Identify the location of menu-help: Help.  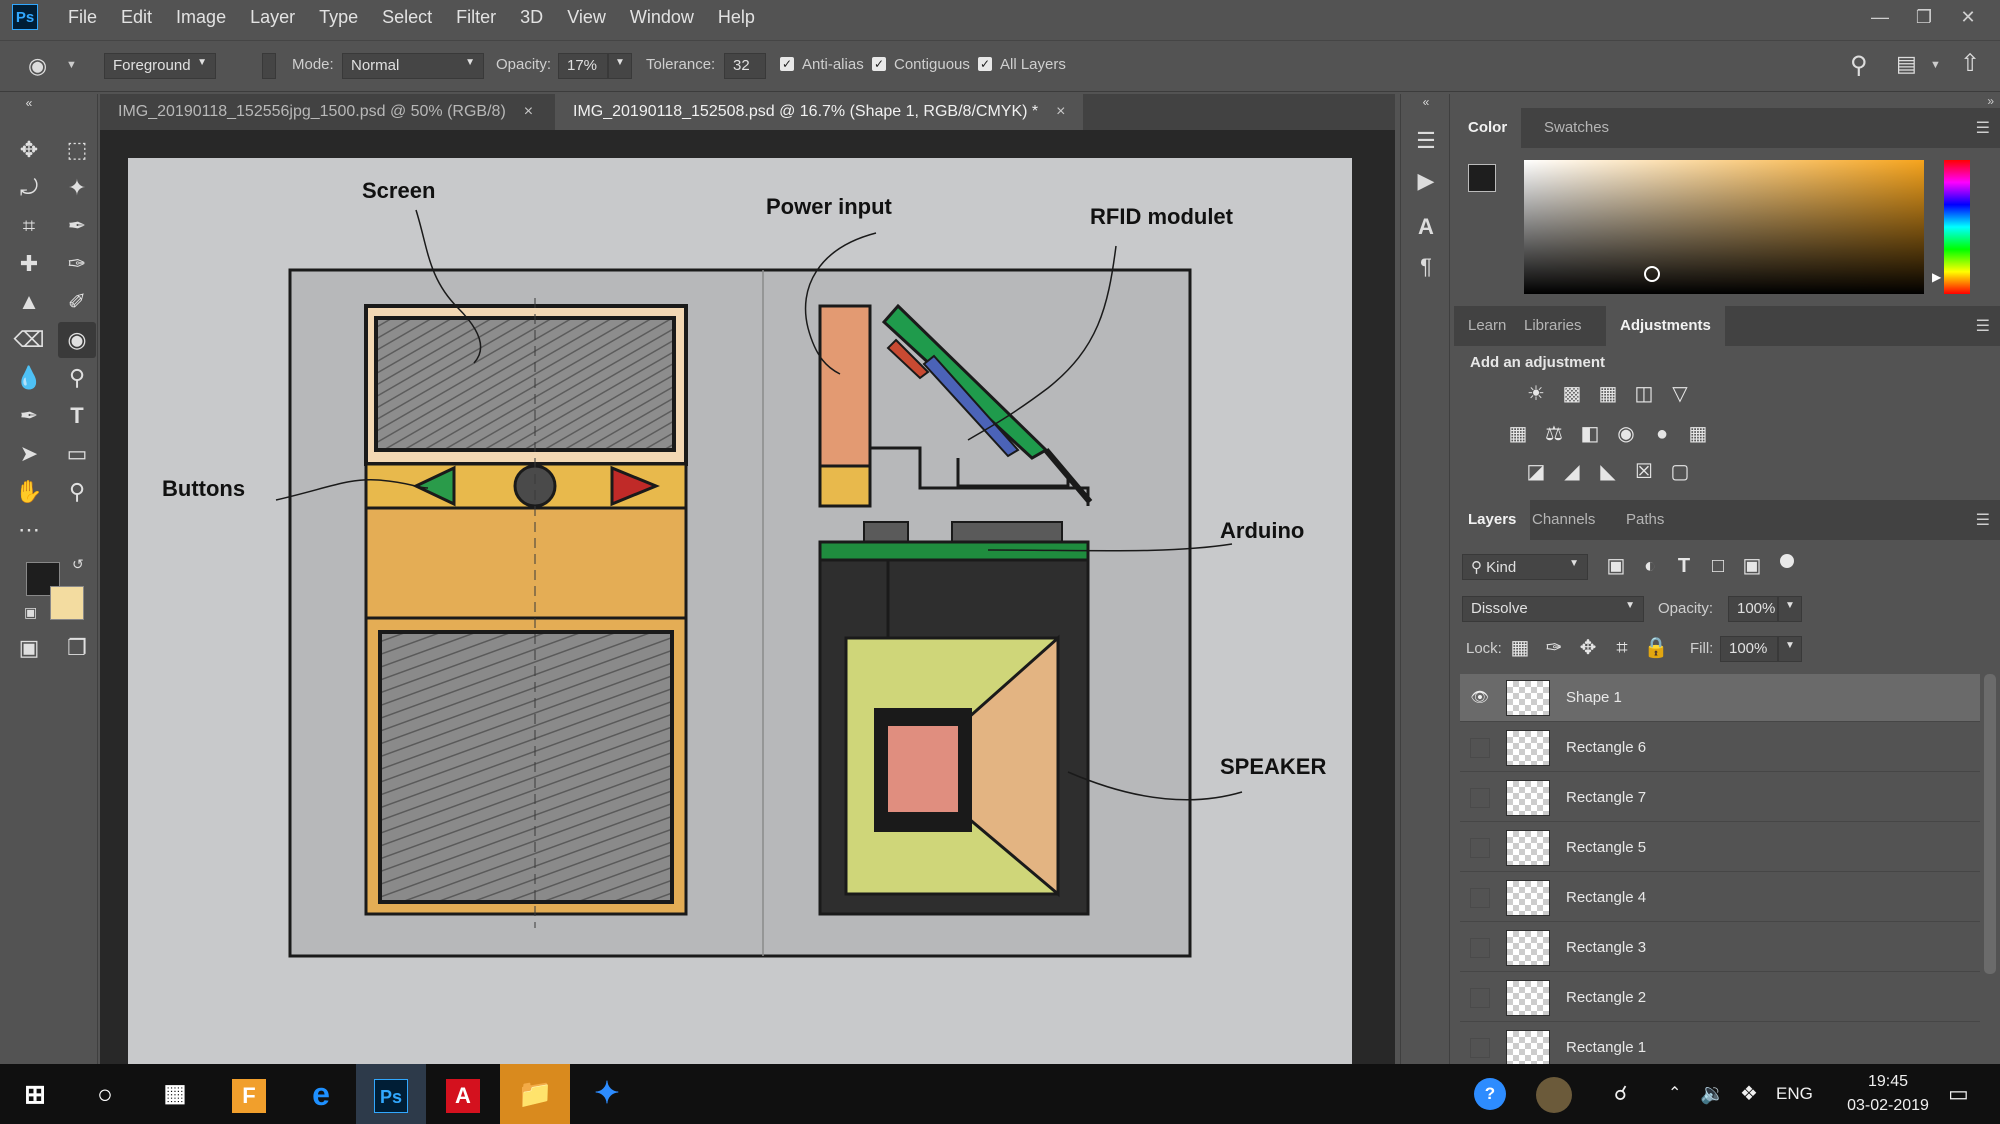
(736, 17).